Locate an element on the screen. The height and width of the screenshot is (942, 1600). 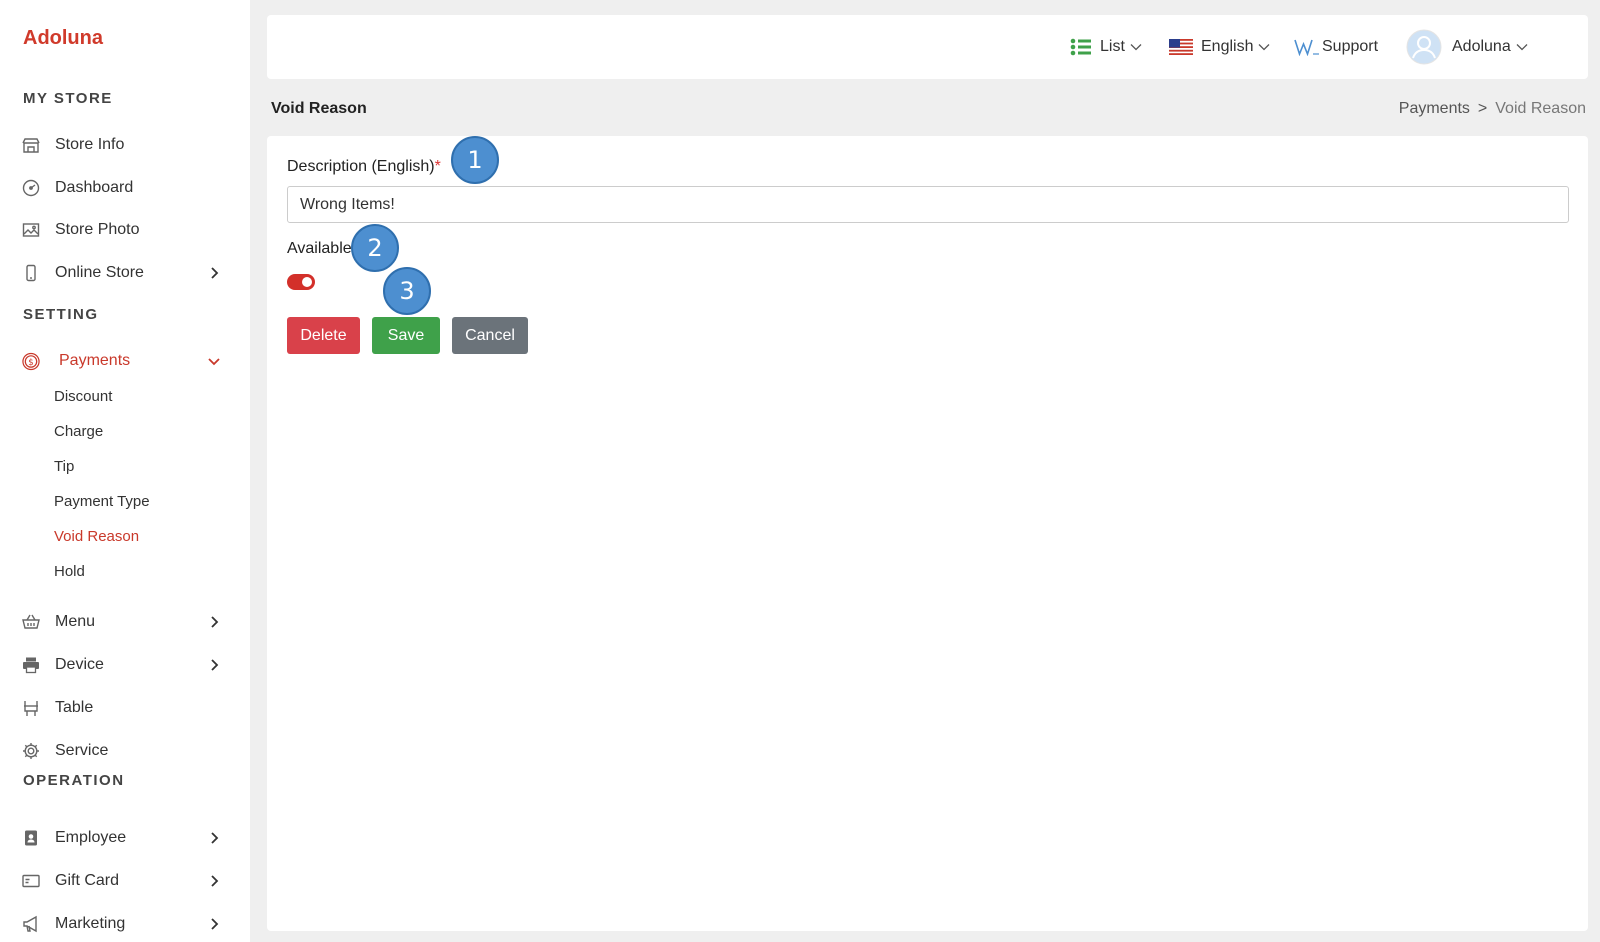
sidebar-item-dashboard: Dashboard is located at coordinates (125, 188).